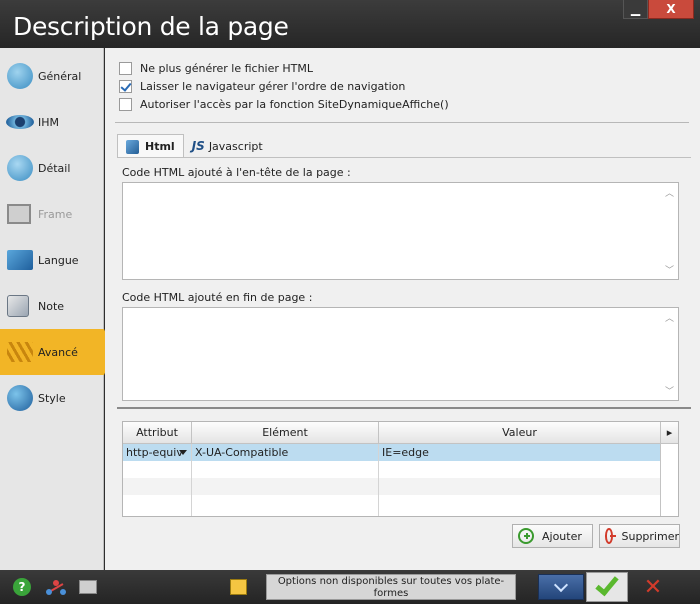  What do you see at coordinates (198, 146) in the screenshot?
I see `js-icon: JS` at bounding box center [198, 146].